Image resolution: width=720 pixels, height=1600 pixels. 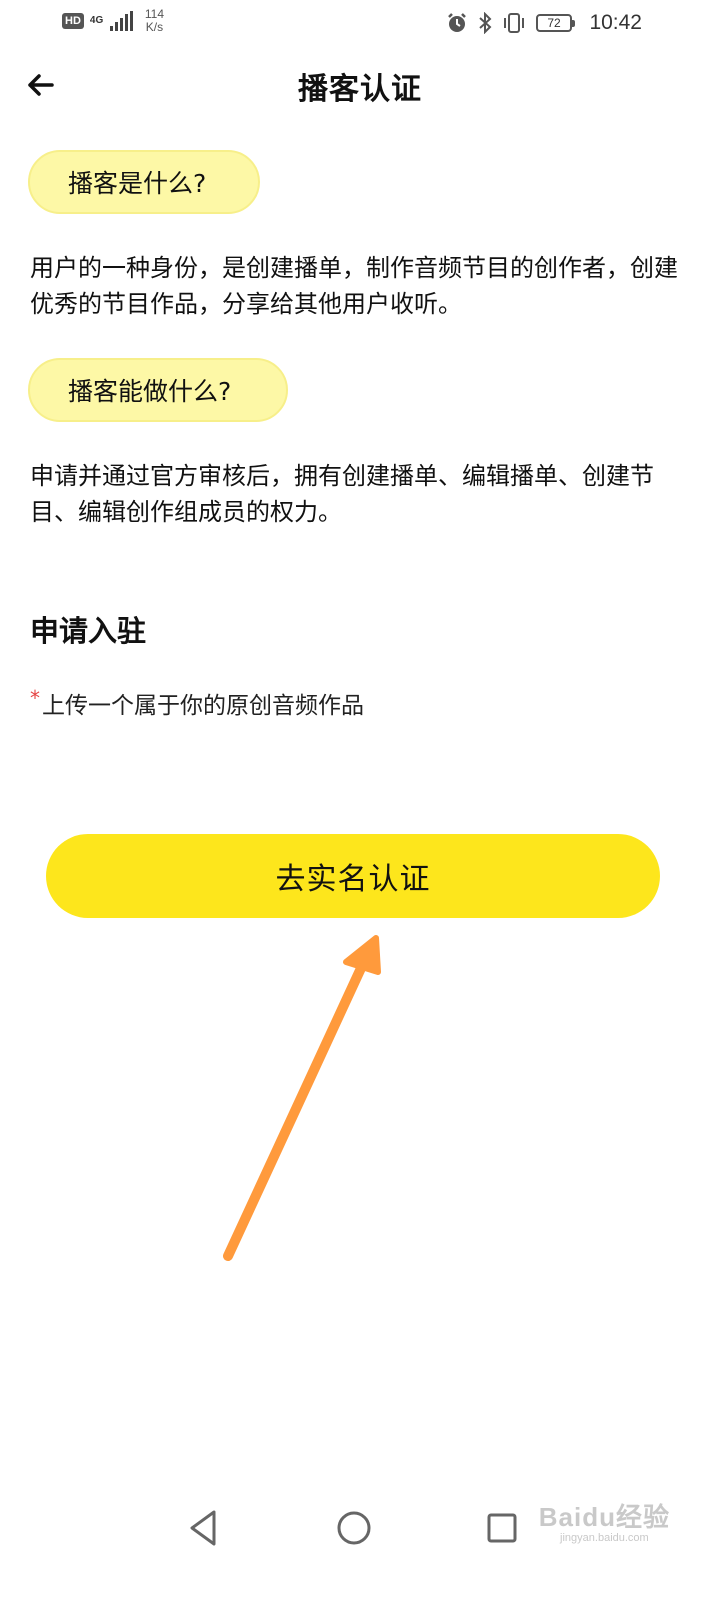 I want to click on nav-home-button, so click(x=354, y=1528).